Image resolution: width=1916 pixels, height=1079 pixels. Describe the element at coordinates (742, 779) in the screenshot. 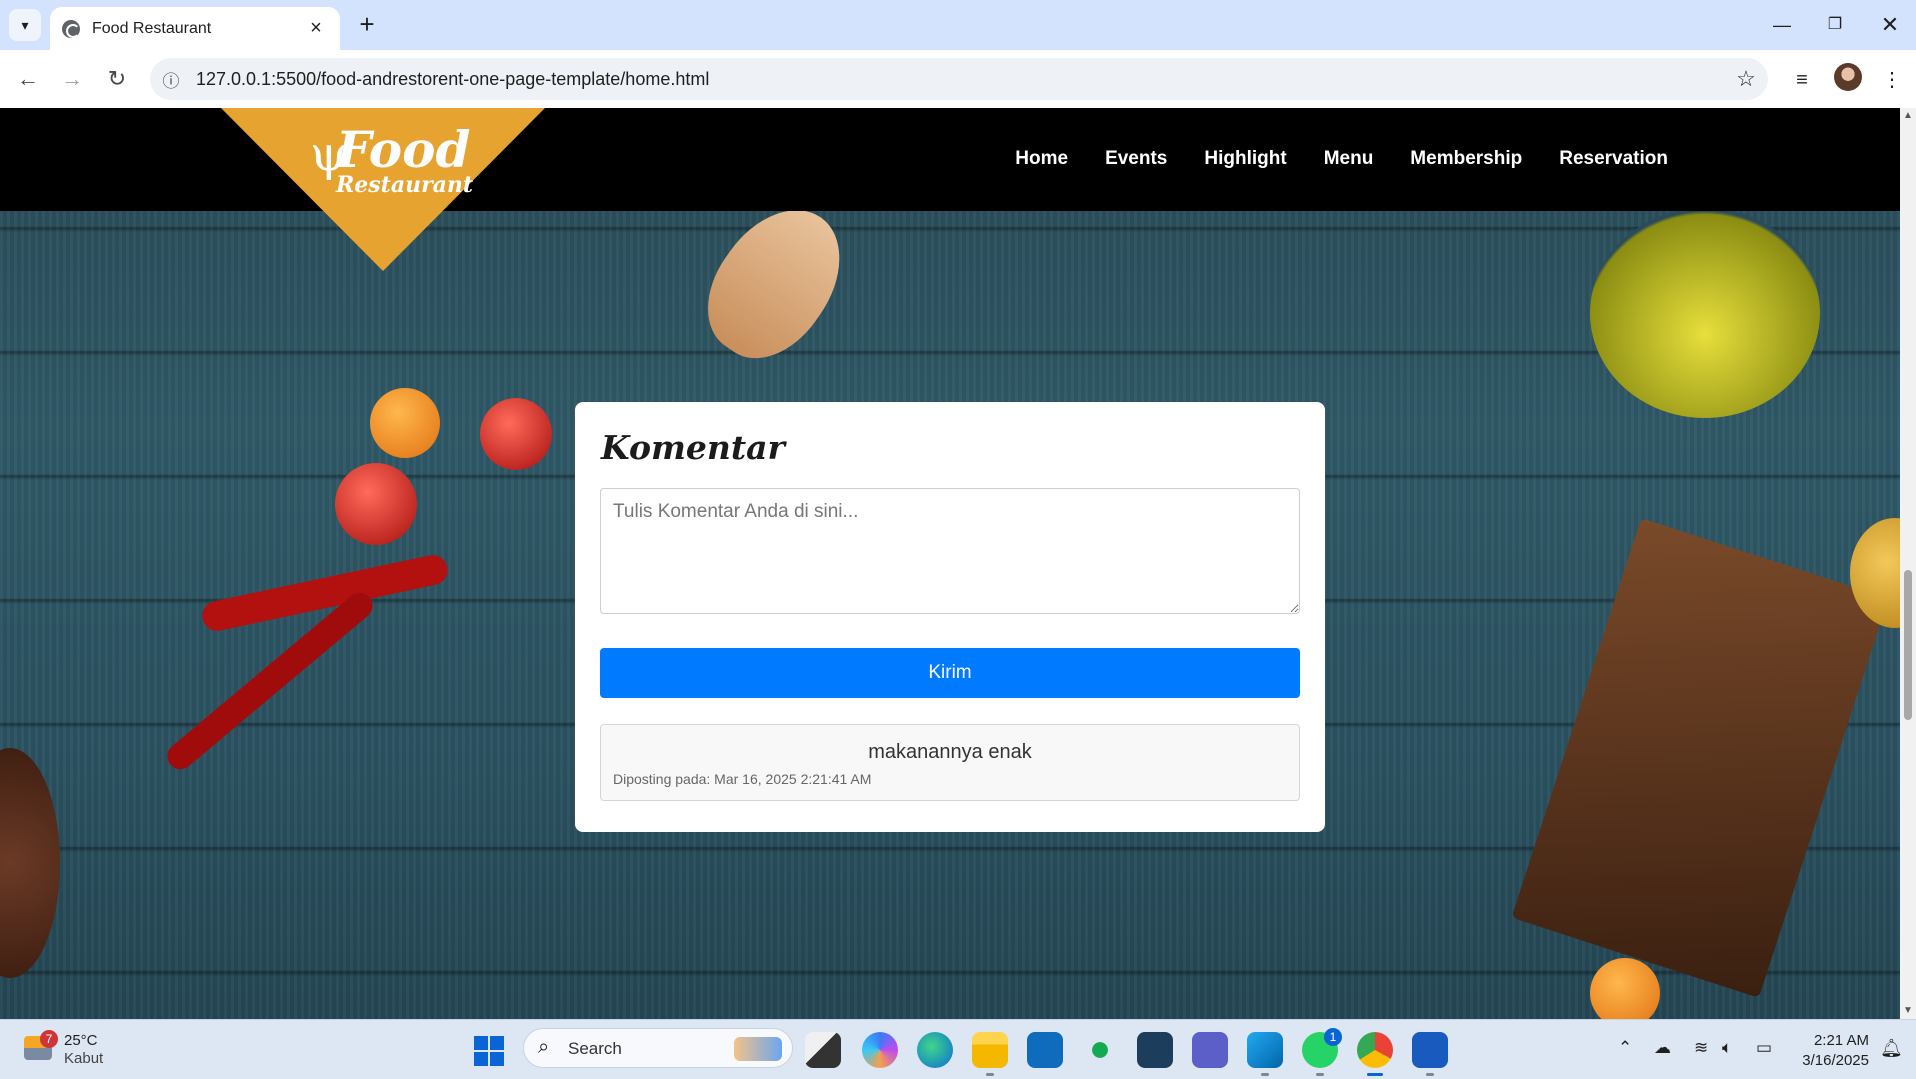

I see `comment-timestamp: Diposting pada: Mar 16, 2025 2:21:41 AM` at that location.